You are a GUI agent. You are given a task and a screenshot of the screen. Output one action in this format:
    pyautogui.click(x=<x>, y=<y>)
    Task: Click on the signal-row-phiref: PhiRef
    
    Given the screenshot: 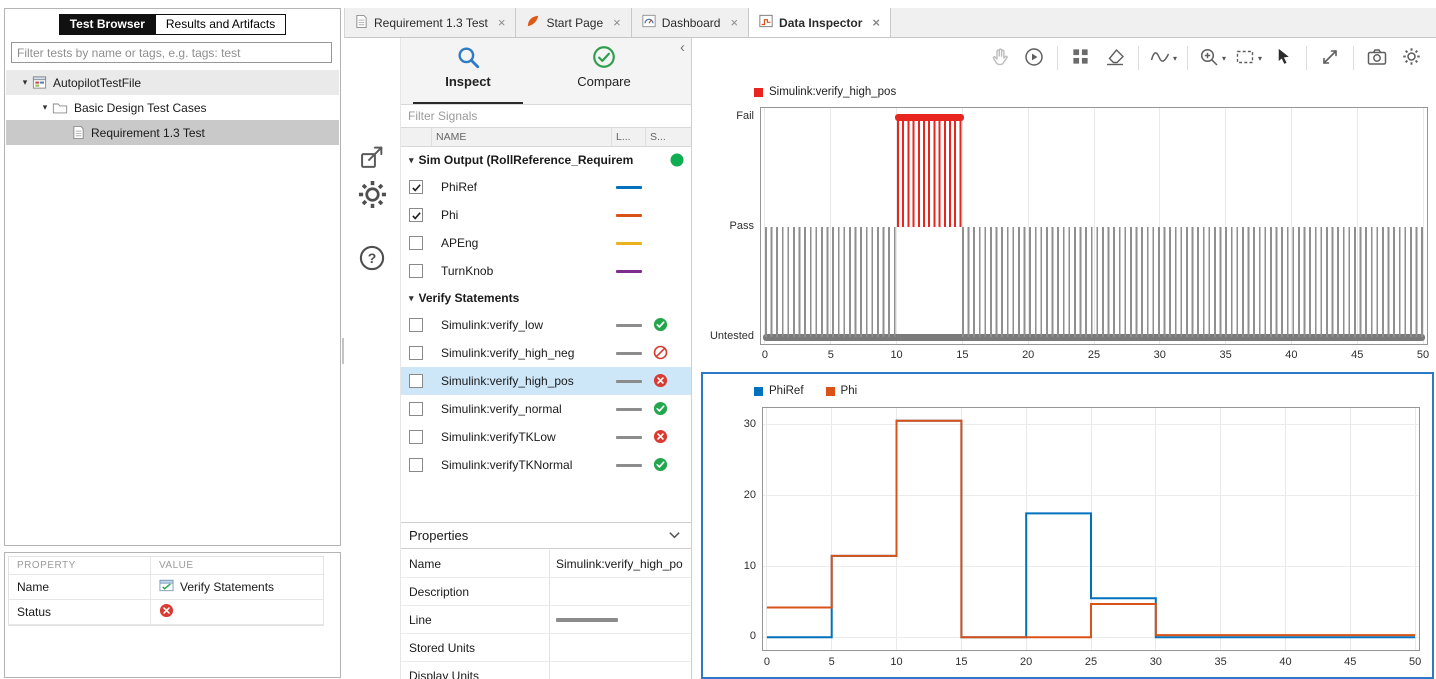 What is the action you would take?
    pyautogui.click(x=546, y=187)
    